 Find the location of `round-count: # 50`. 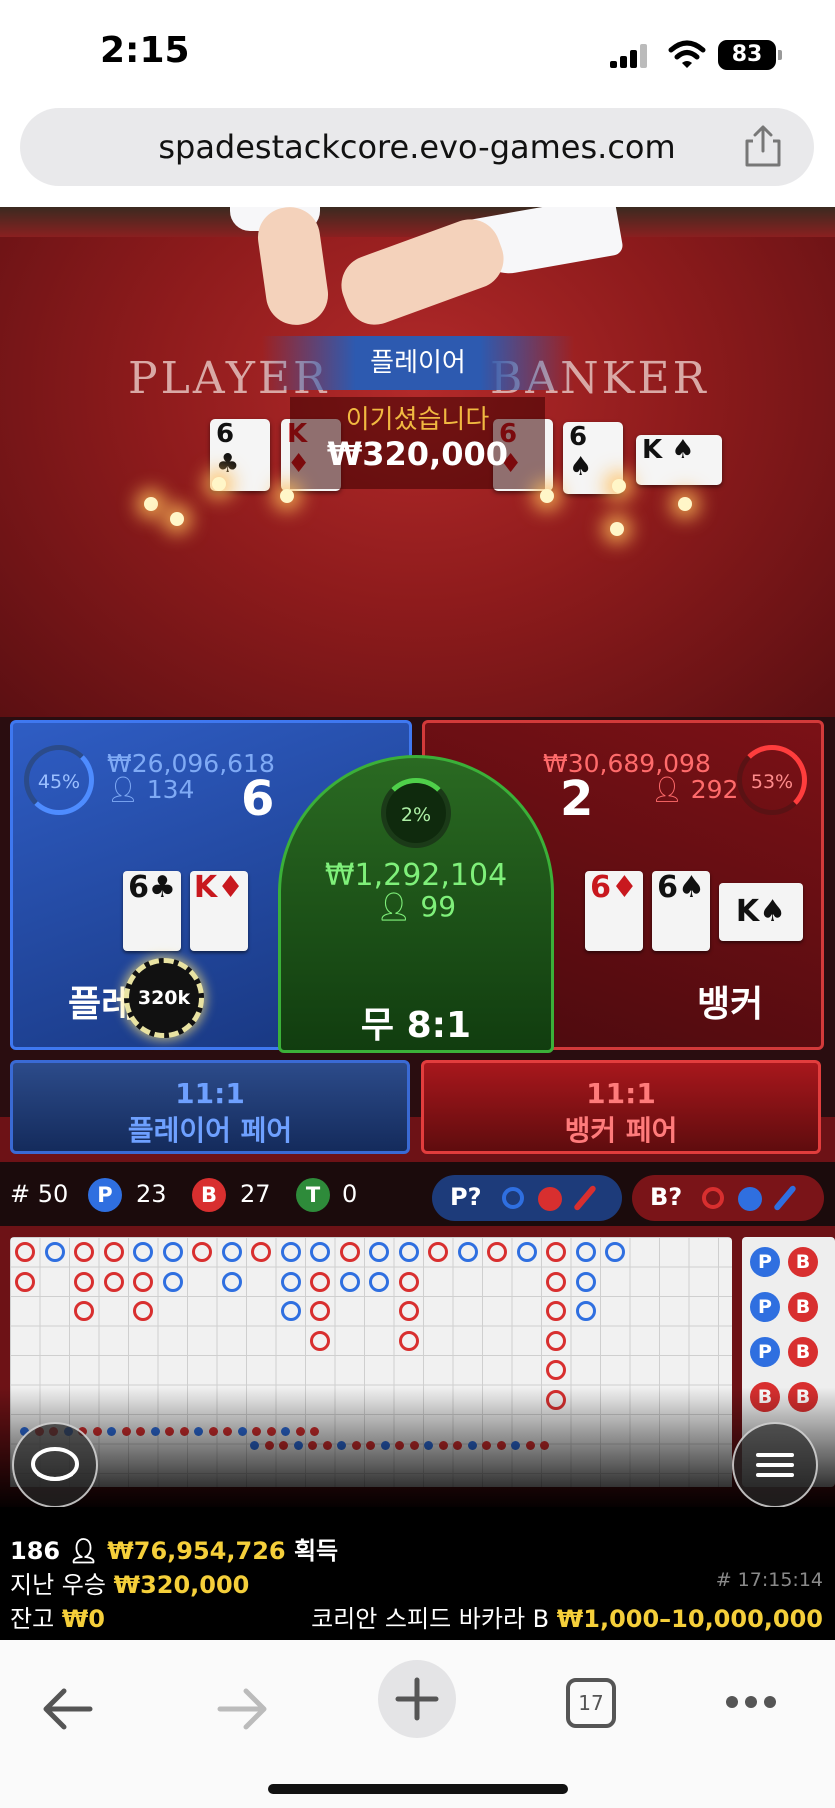

round-count: # 50 is located at coordinates (39, 1194).